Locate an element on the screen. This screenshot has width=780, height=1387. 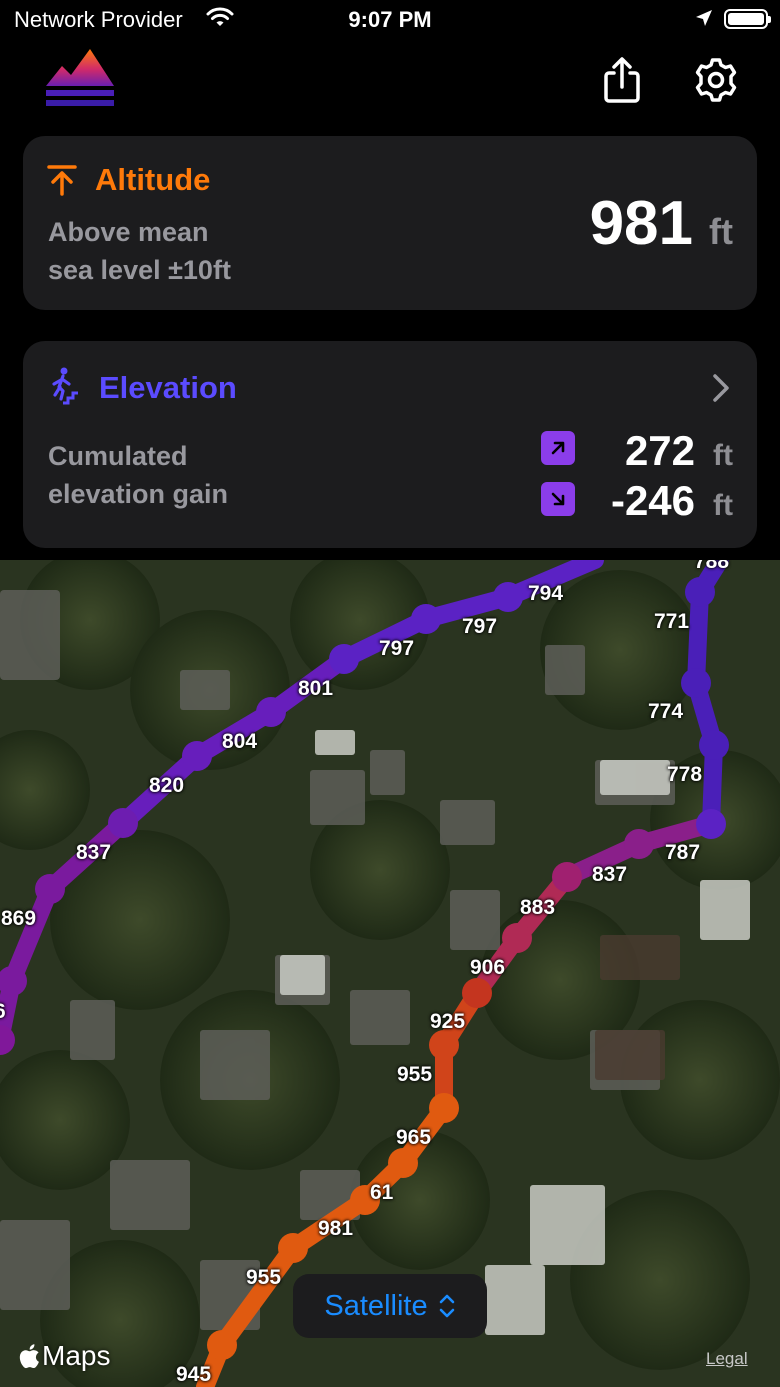
elevation-gain-readout: 272 ft is located at coordinates (679, 451).